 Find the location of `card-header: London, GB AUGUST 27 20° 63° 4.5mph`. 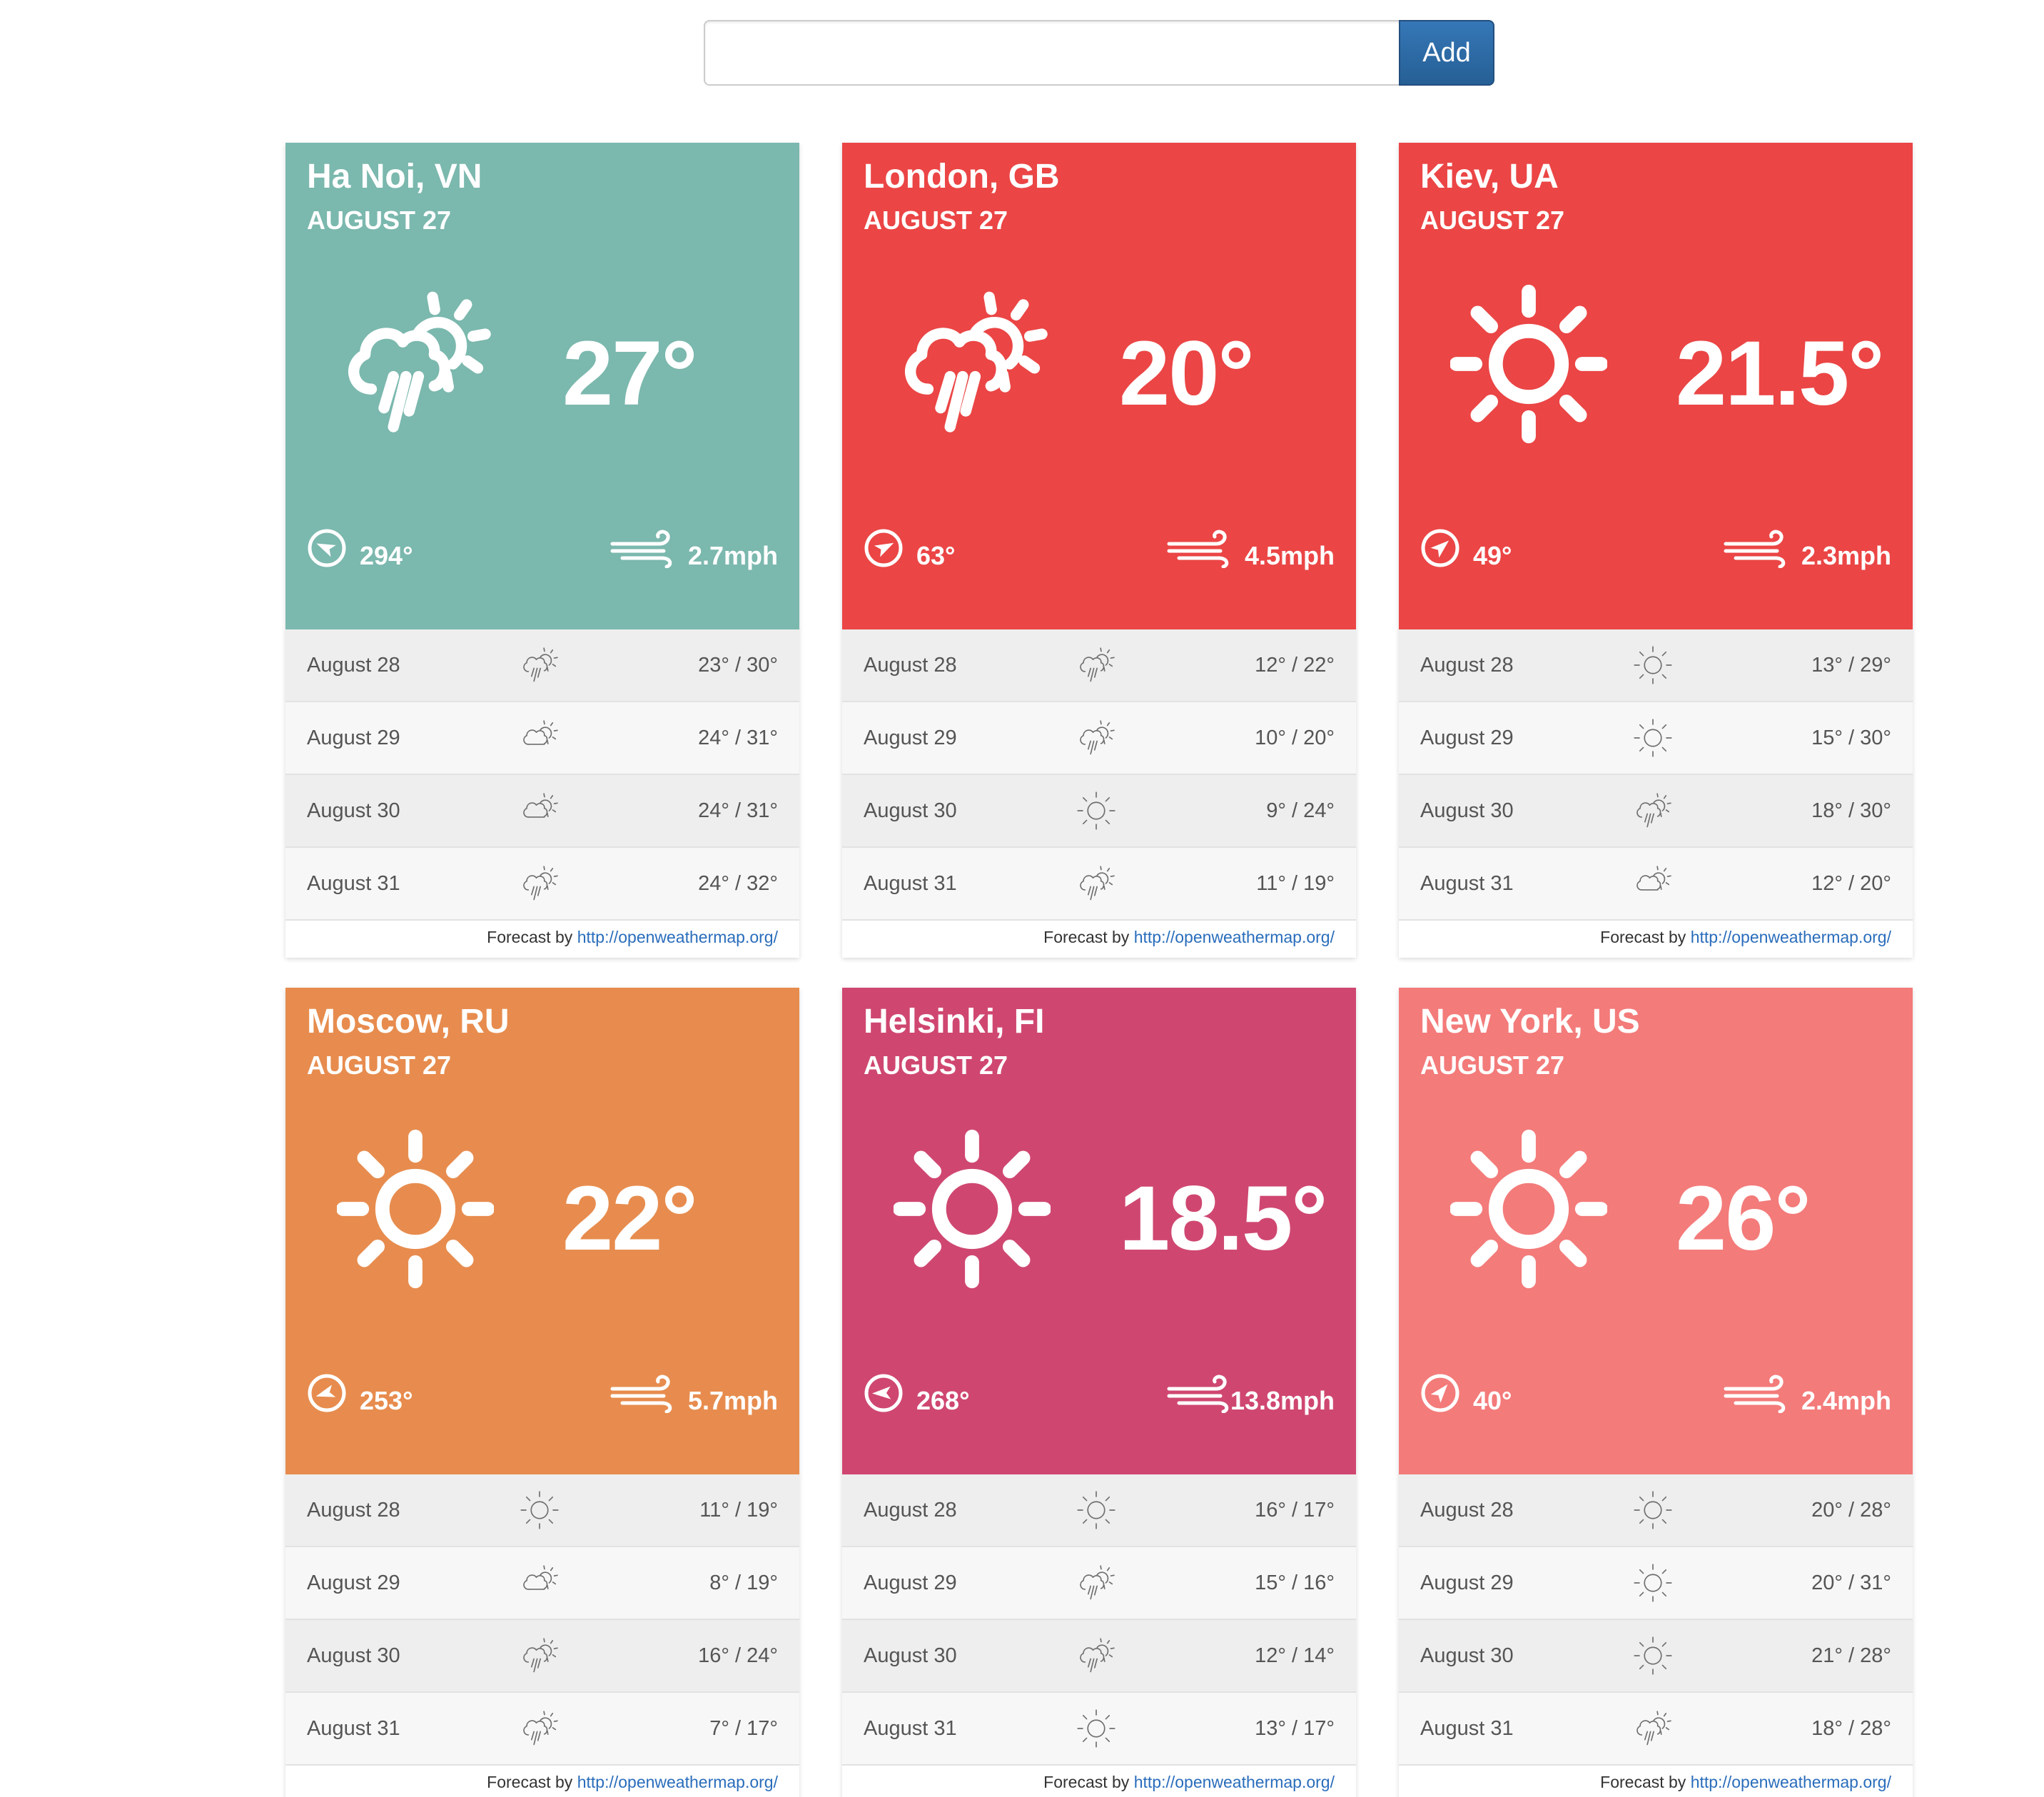

card-header: London, GB AUGUST 27 20° 63° 4.5mph is located at coordinates (1099, 386).